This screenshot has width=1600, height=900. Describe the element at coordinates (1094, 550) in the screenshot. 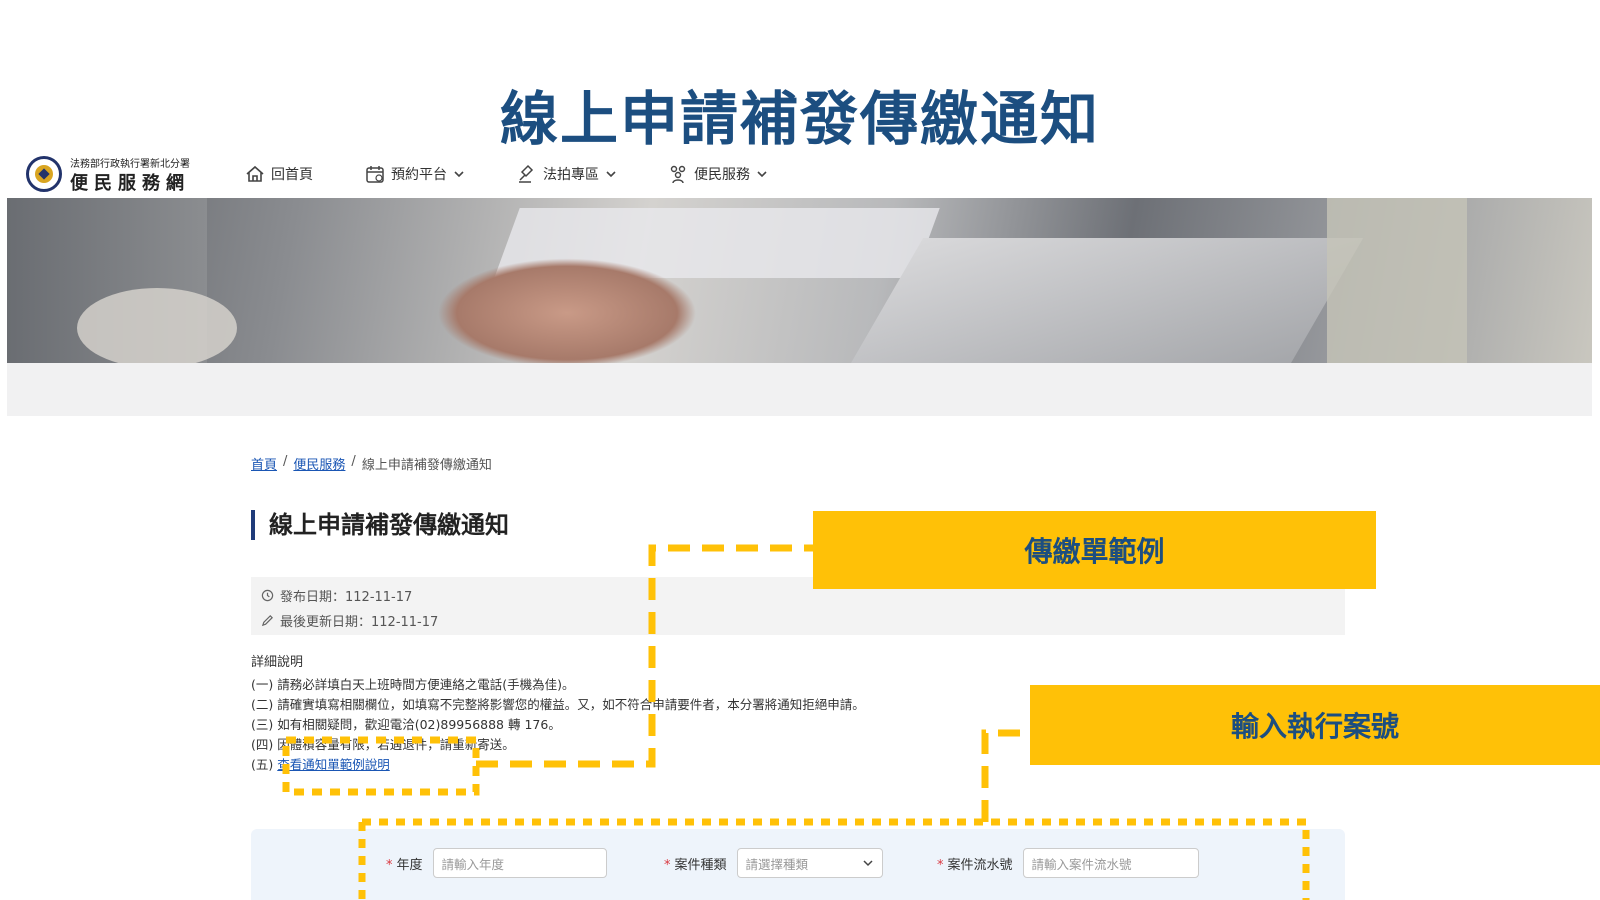

I see `callout-example: 傳繳單範例` at that location.